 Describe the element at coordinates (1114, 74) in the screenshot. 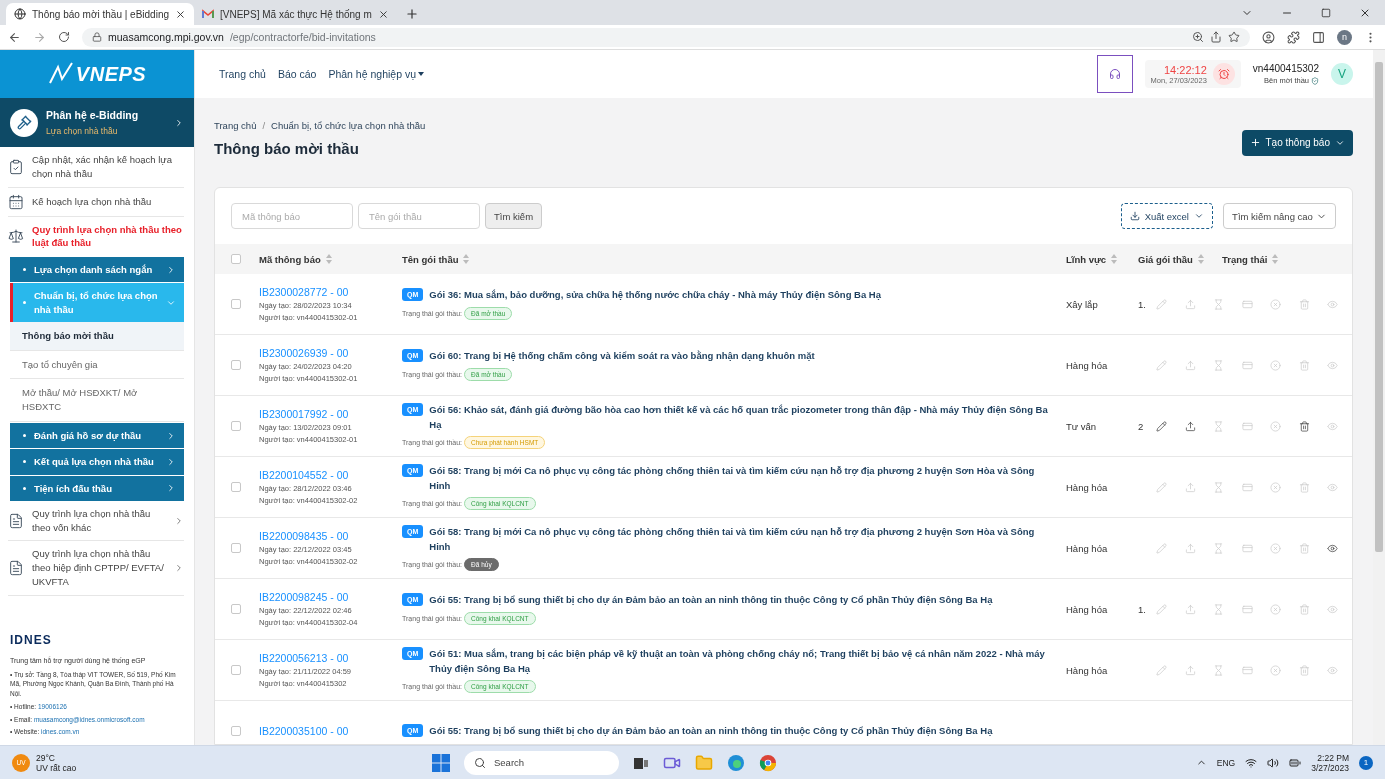

I see `support-button` at that location.